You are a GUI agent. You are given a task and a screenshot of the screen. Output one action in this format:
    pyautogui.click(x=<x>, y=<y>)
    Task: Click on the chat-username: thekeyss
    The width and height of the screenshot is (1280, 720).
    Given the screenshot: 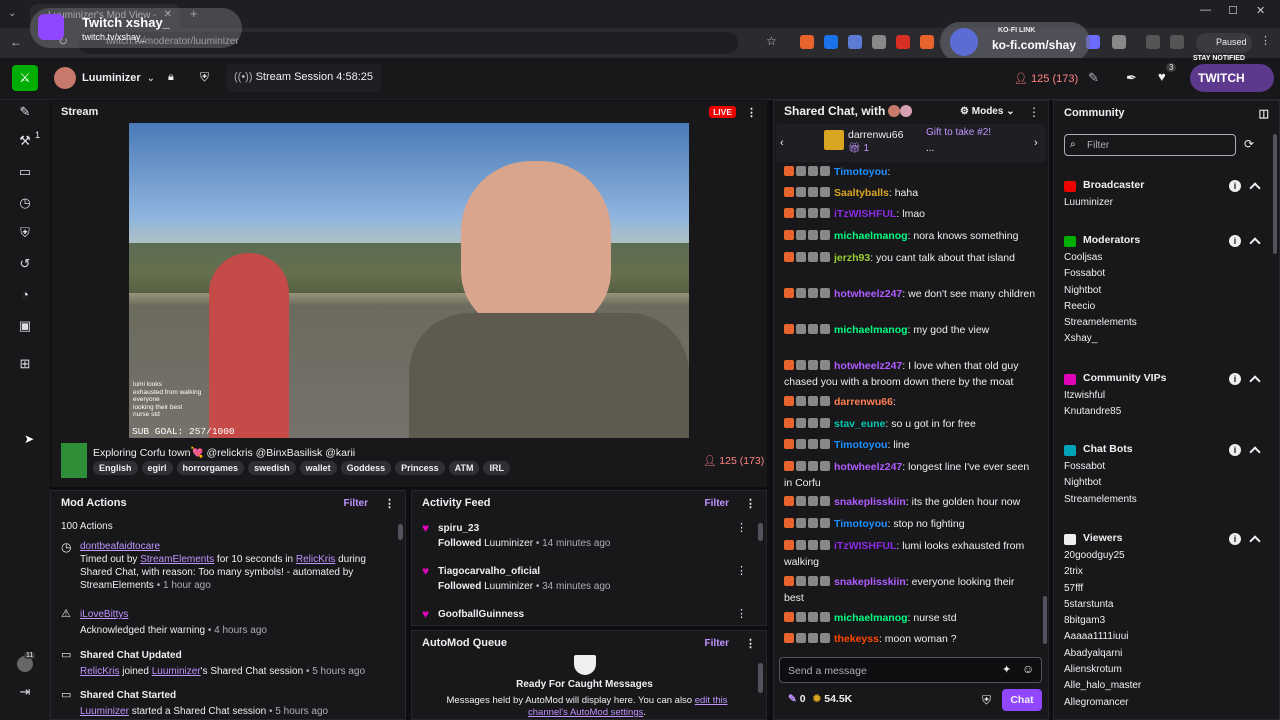 What is the action you would take?
    pyautogui.click(x=856, y=639)
    